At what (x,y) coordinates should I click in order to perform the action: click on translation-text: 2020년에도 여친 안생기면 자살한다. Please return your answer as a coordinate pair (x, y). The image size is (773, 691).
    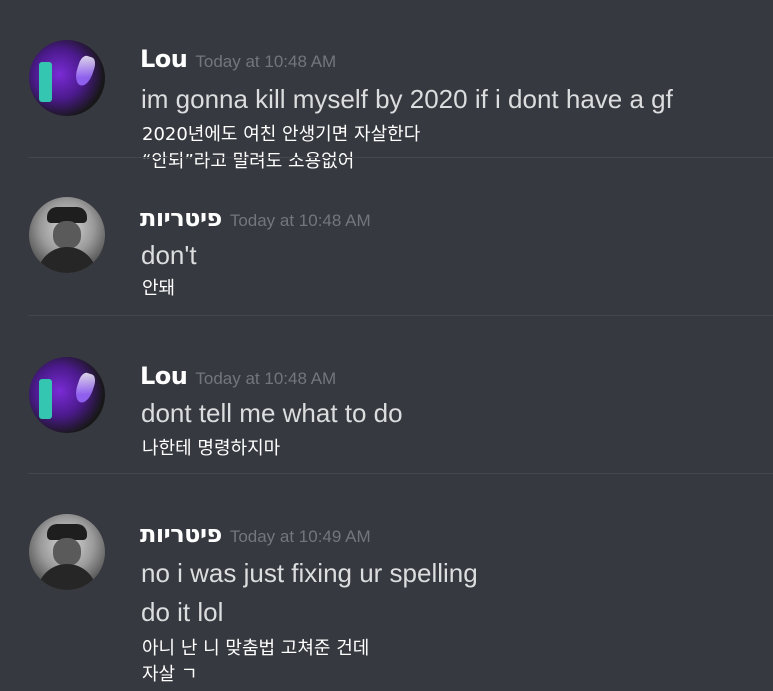
    Looking at the image, I should click on (281, 134).